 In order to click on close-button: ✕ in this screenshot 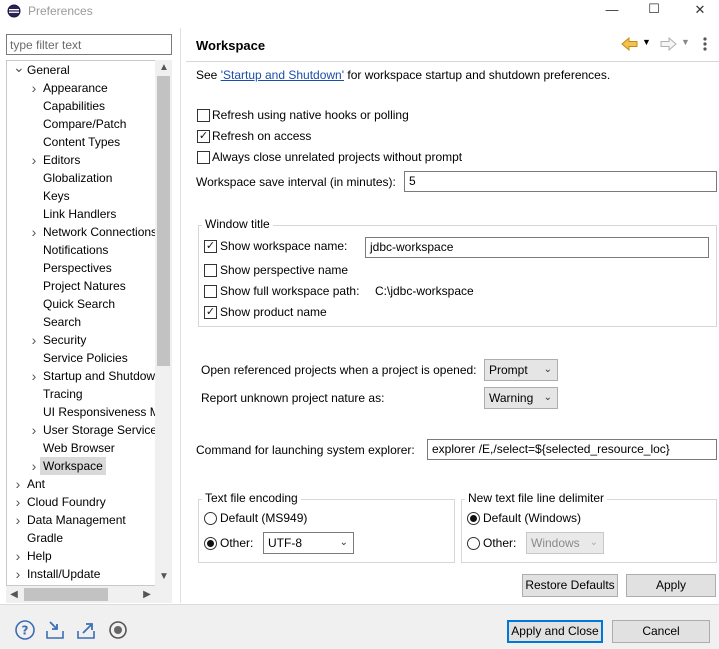, I will do `click(700, 10)`.